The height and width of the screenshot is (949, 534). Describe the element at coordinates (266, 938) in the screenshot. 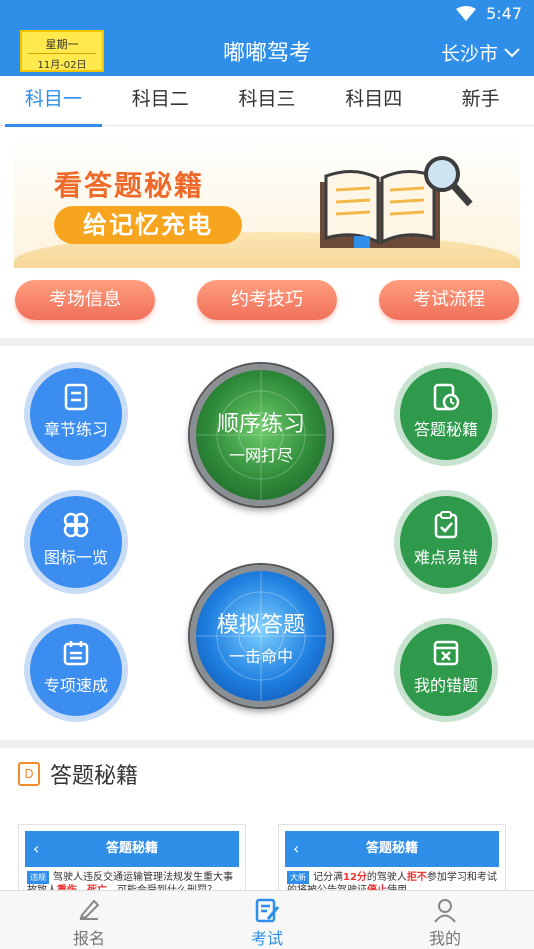

I see `nav-exam-label: 考试` at that location.